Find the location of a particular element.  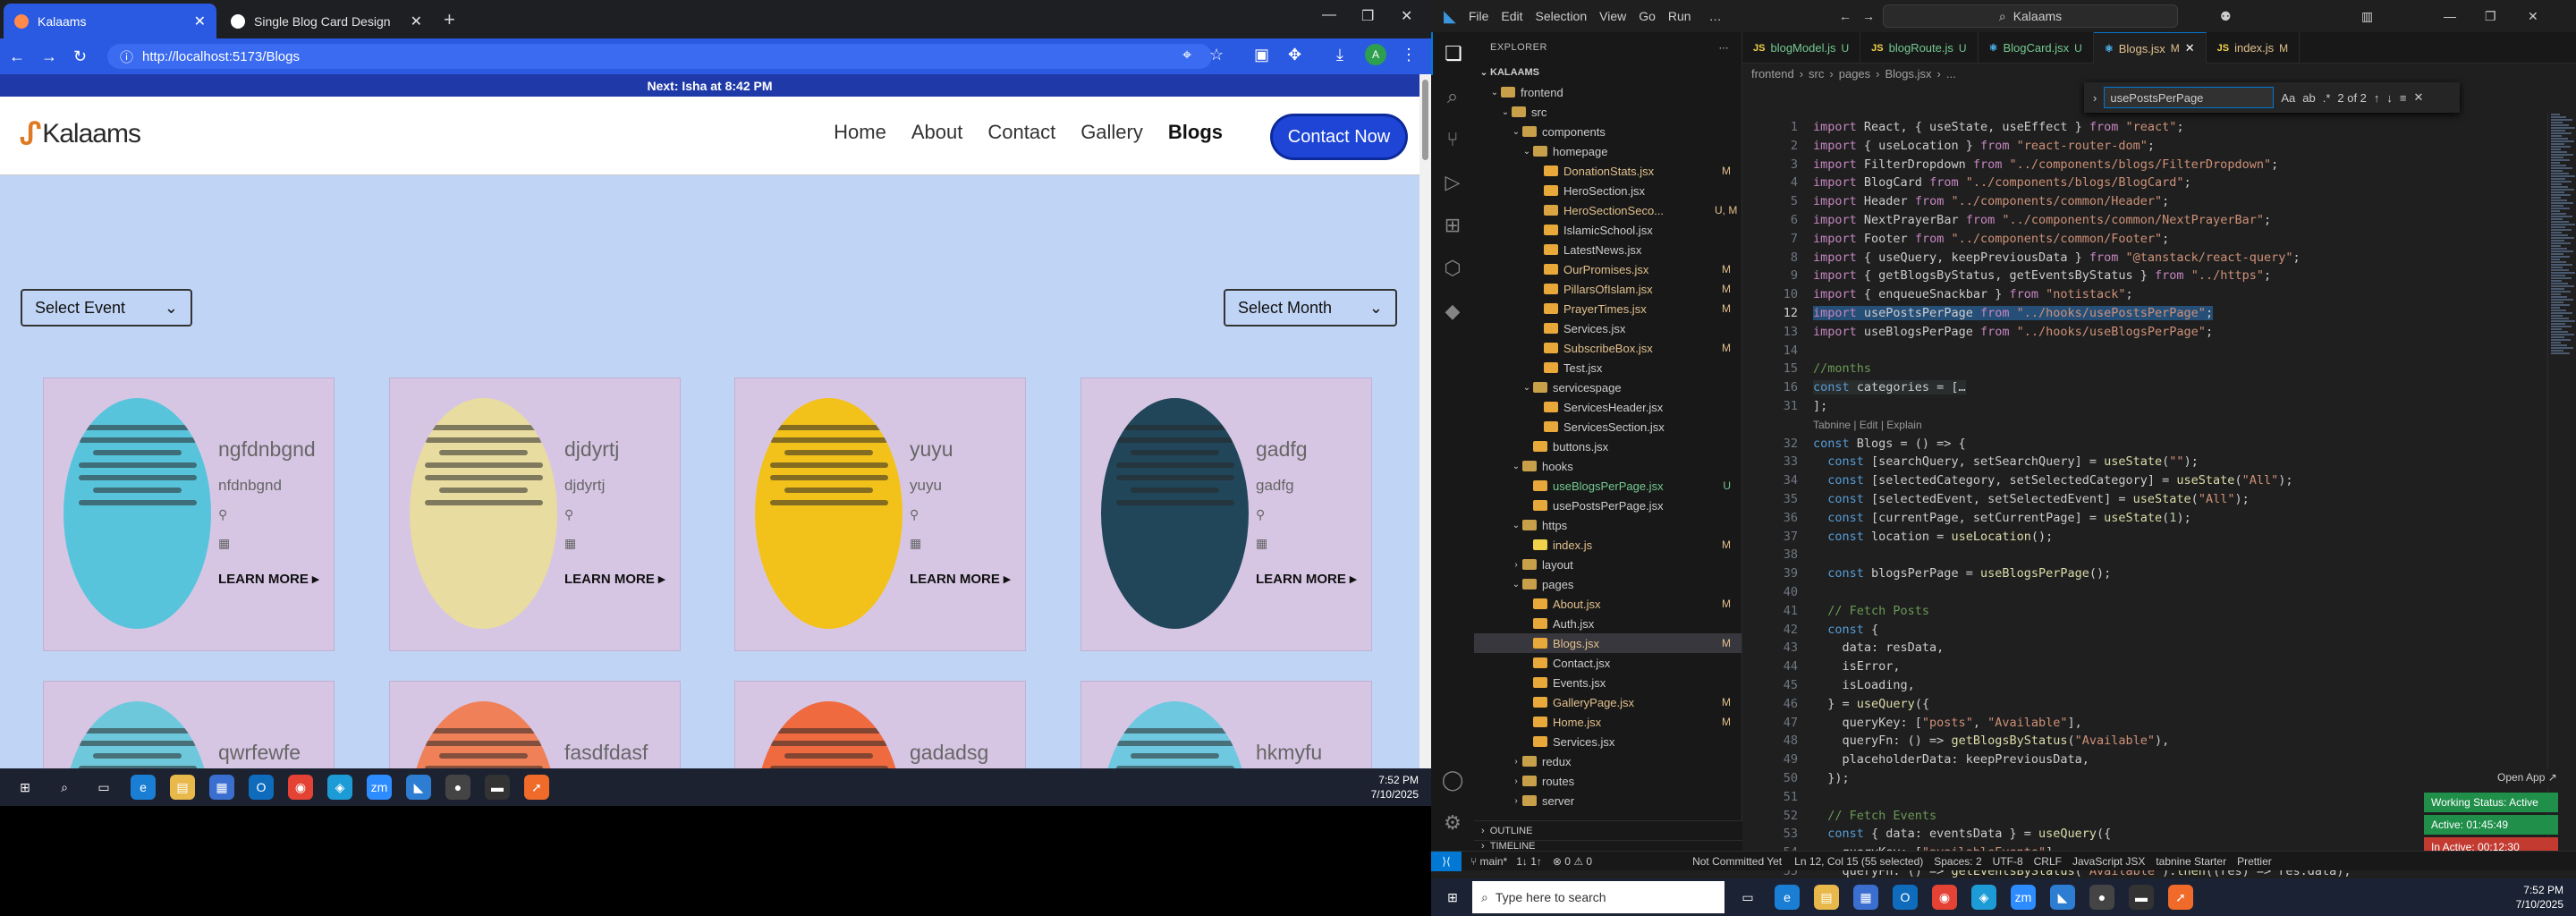

tree-file: Blogs.jsx M is located at coordinates (1607, 643).